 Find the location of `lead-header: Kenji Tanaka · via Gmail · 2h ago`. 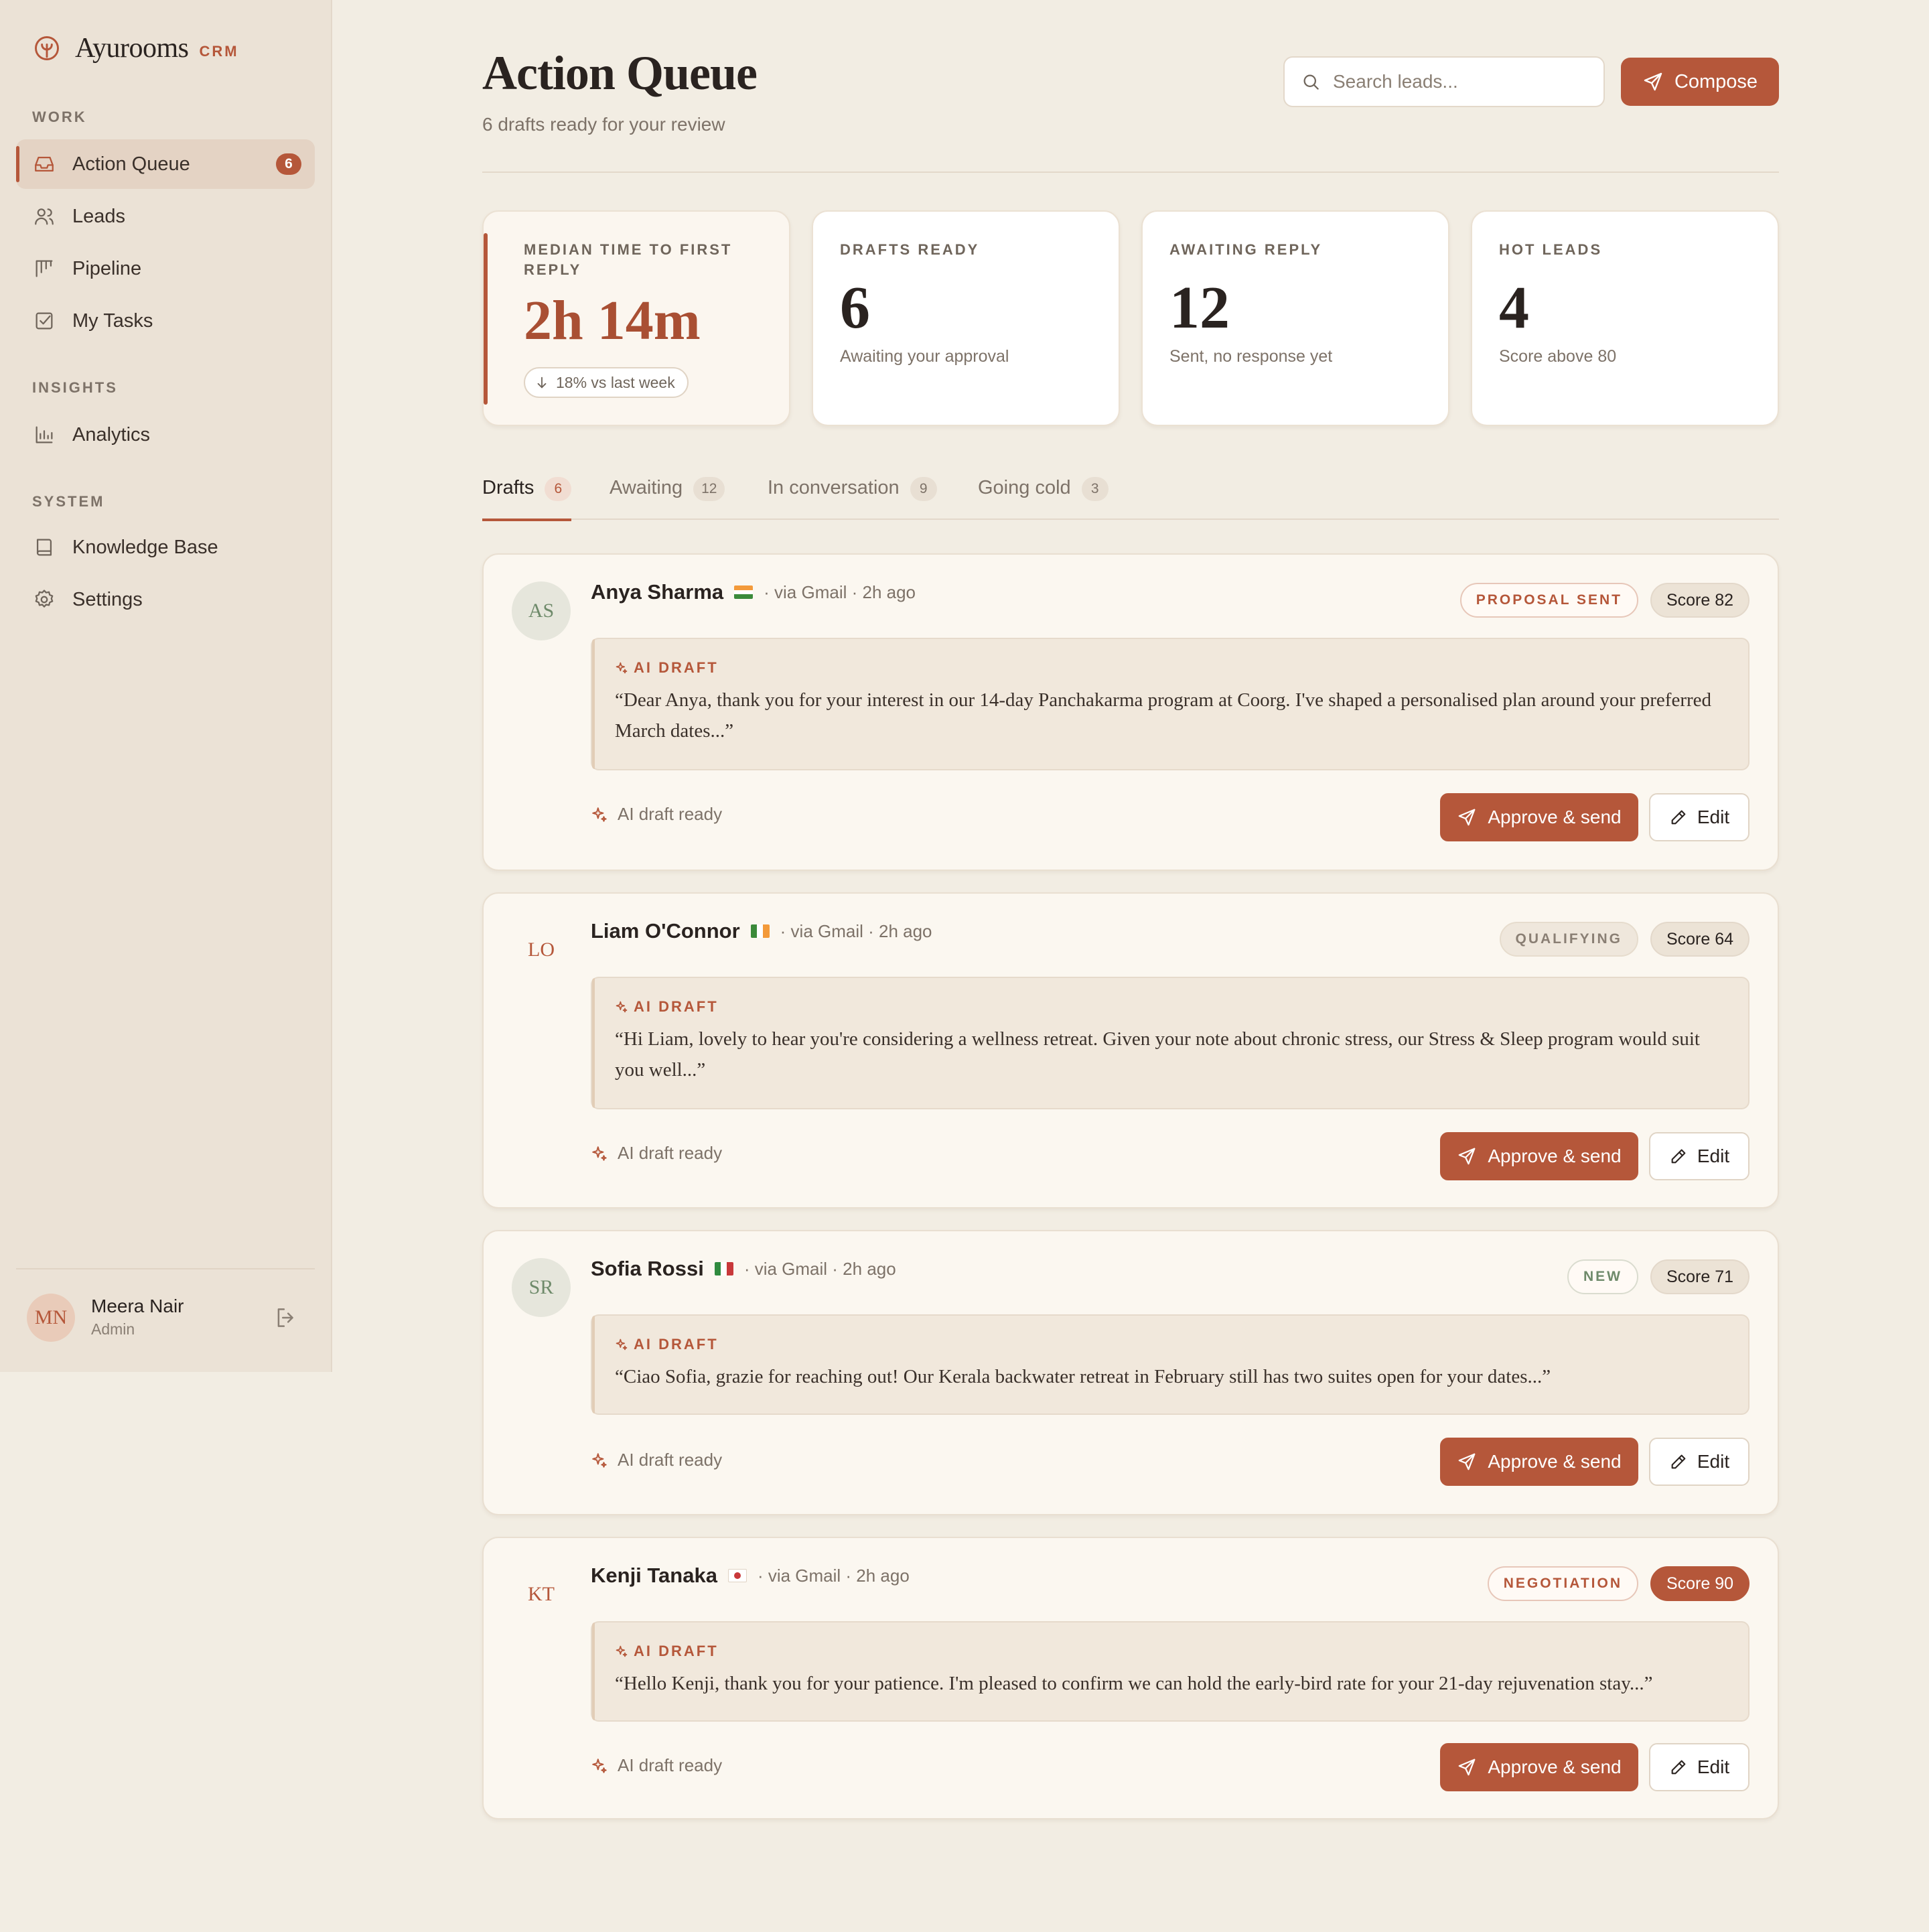

lead-header: Kenji Tanaka · via Gmail · 2h ago is located at coordinates (750, 1576).